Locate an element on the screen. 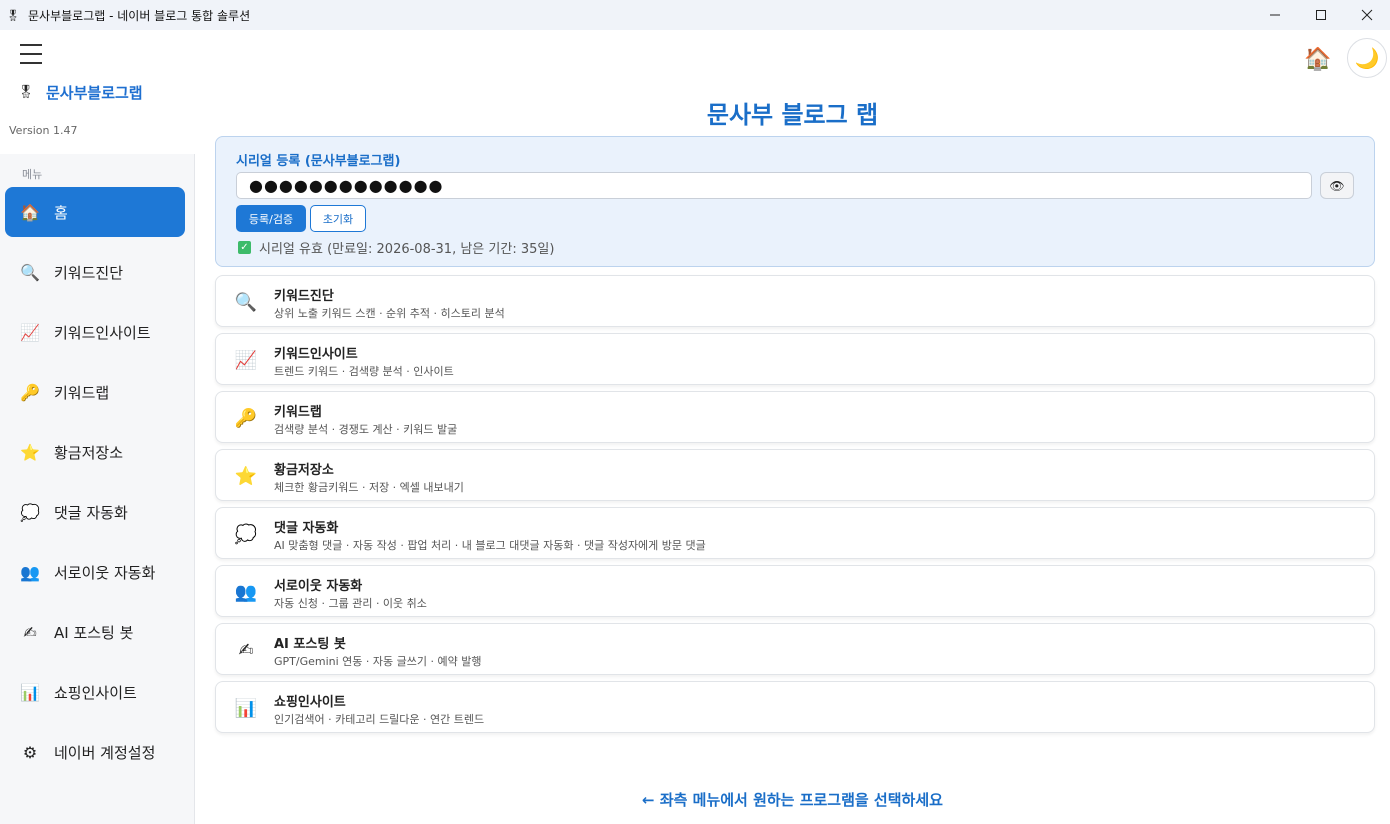  maximize-icon is located at coordinates (1321, 15).